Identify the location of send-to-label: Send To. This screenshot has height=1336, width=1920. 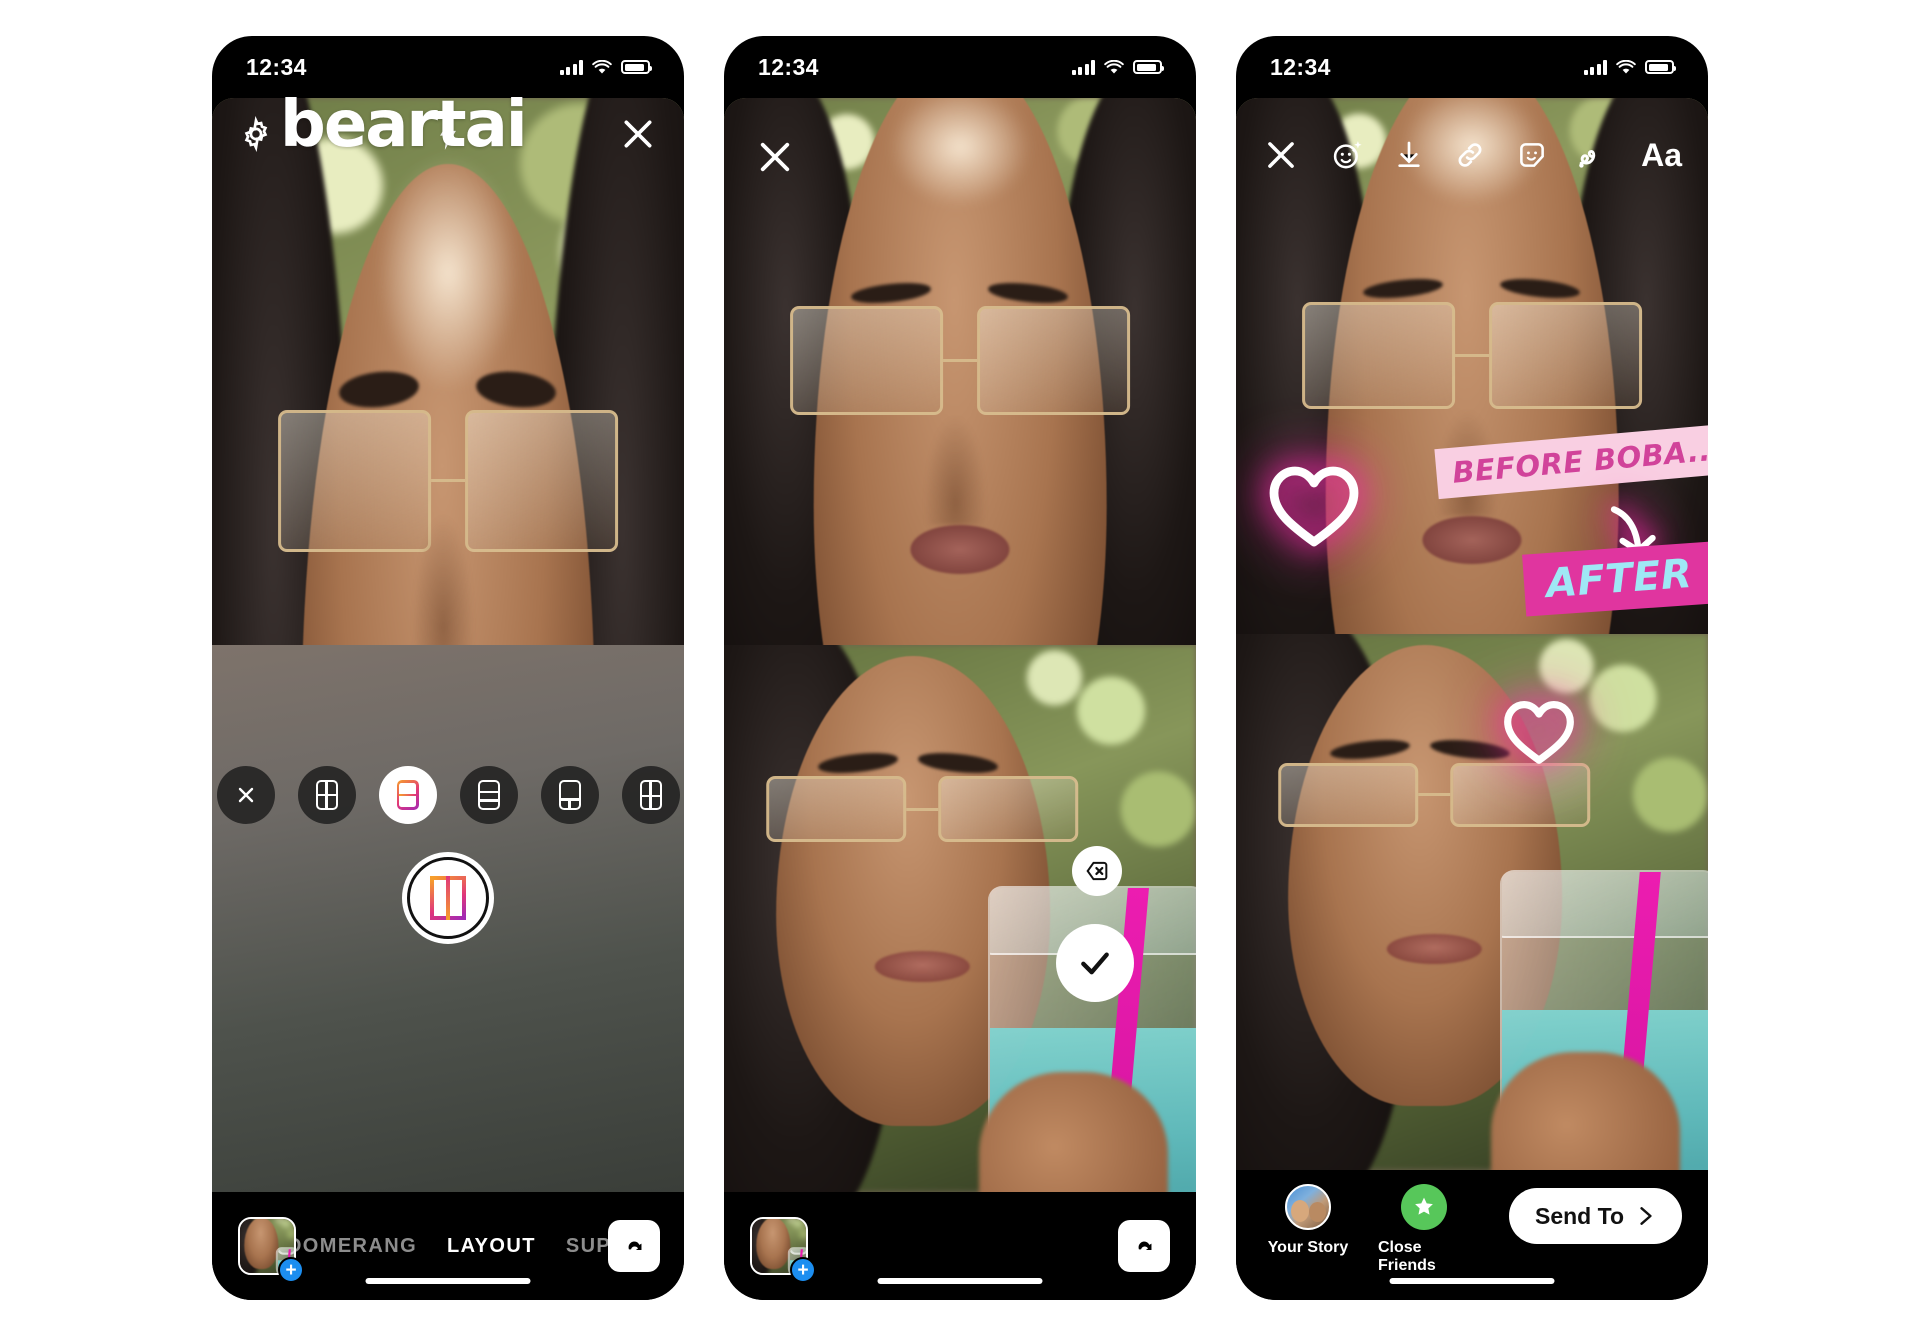
(1579, 1215).